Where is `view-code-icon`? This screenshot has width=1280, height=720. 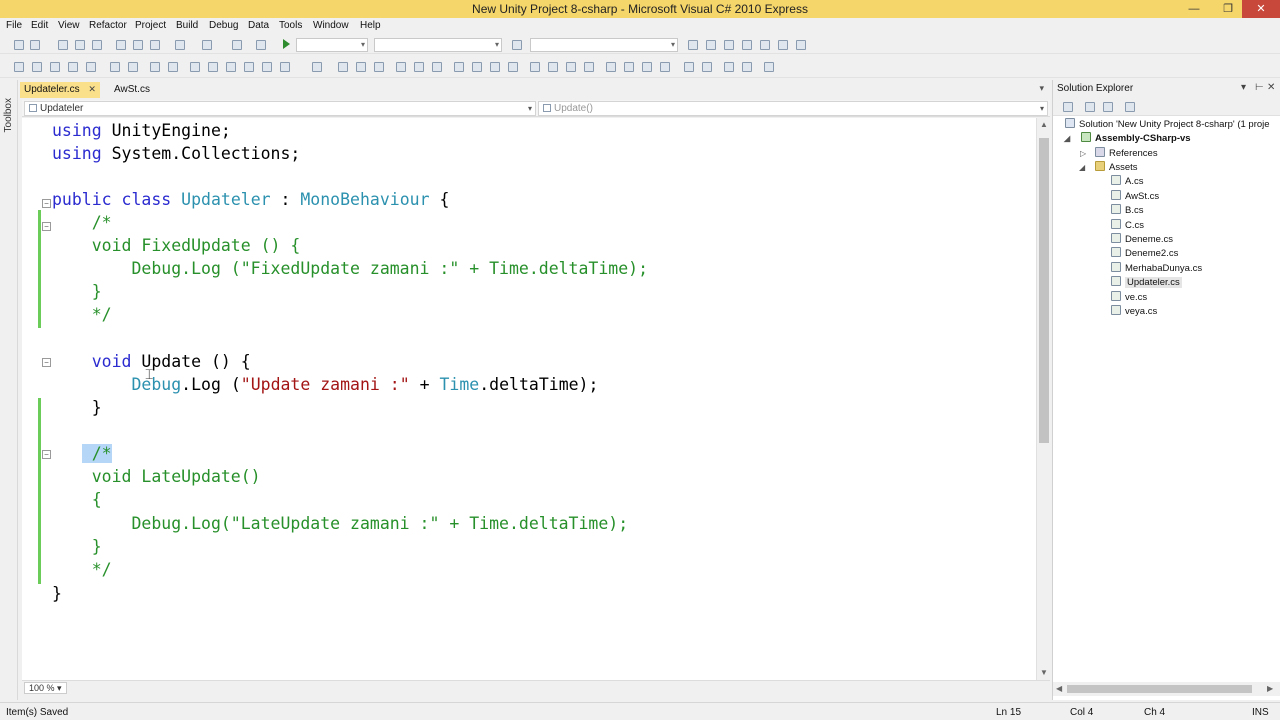 view-code-icon is located at coordinates (1130, 107).